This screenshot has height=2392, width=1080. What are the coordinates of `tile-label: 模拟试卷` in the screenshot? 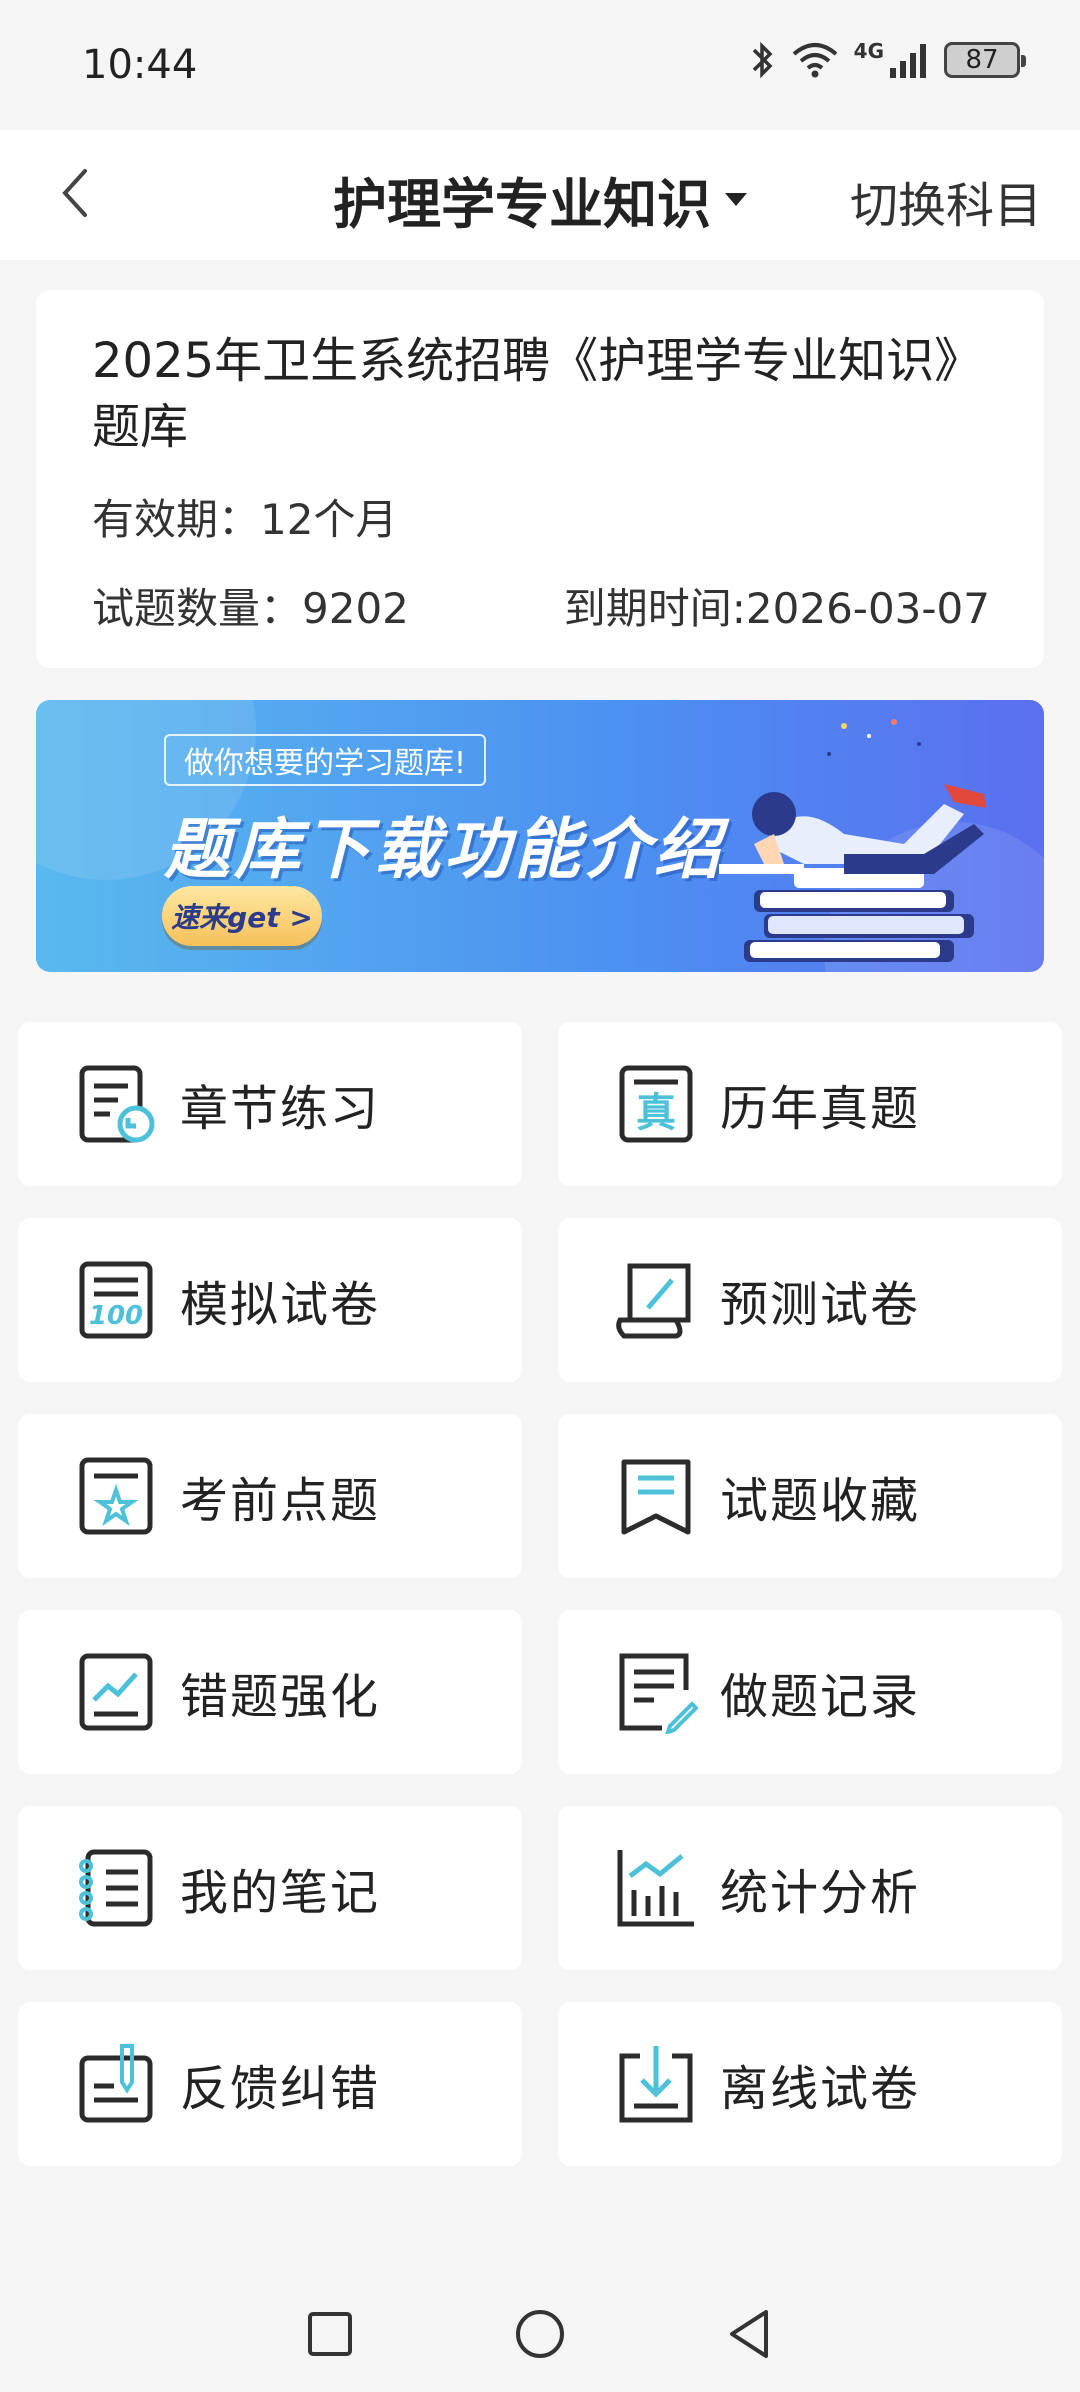 It's located at (280, 1305).